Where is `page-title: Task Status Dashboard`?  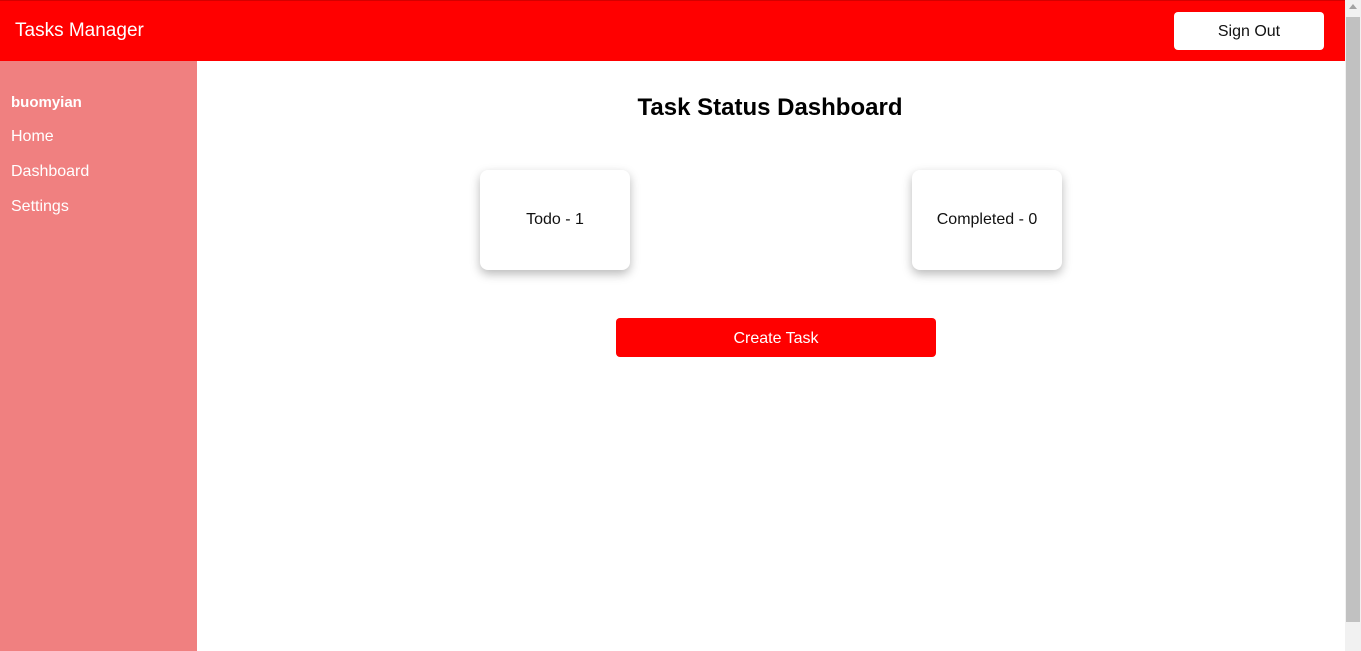 page-title: Task Status Dashboard is located at coordinates (770, 107).